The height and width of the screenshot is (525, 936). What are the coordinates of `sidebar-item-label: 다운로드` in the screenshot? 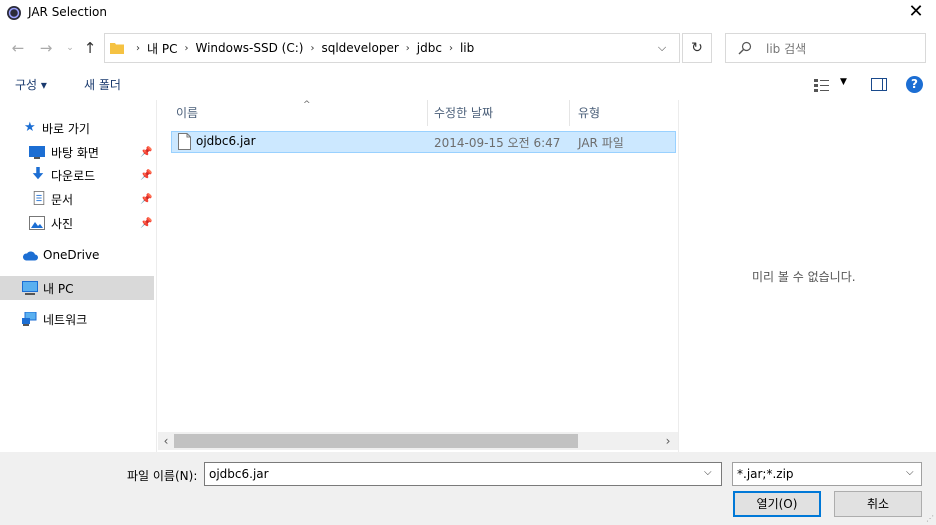 It's located at (73, 175).